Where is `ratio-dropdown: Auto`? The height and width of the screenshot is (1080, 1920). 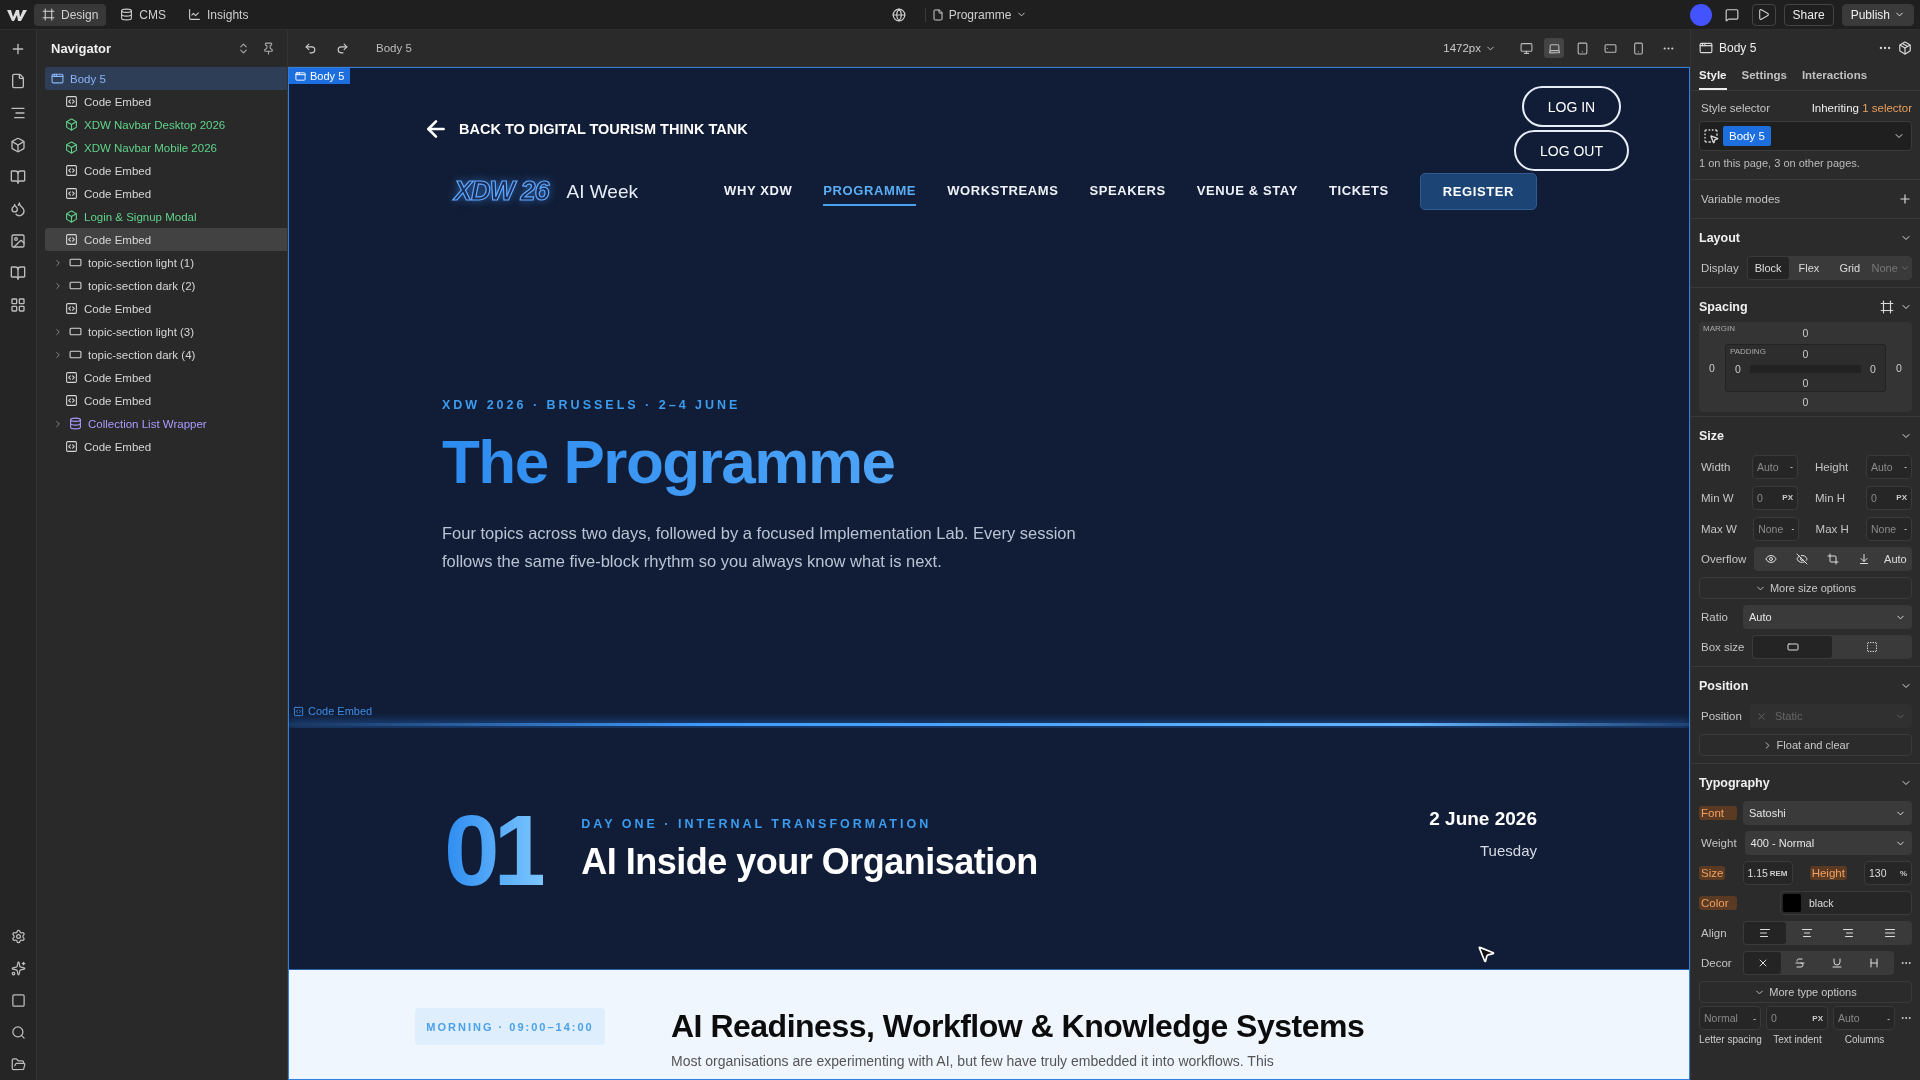
ratio-dropdown: Auto is located at coordinates (1827, 617).